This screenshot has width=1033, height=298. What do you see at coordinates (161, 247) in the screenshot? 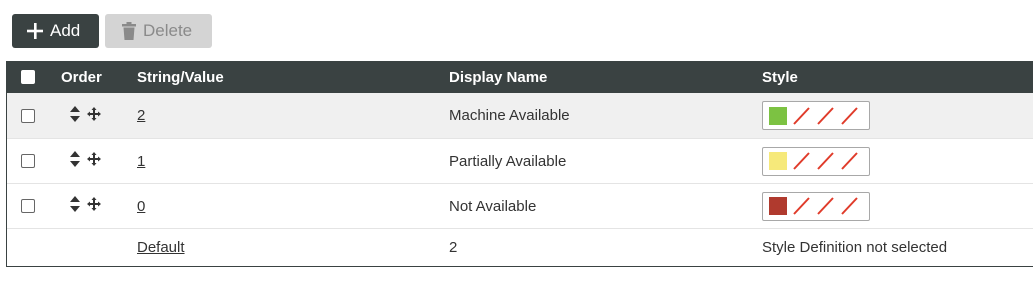
I see `default-value-link: Default` at bounding box center [161, 247].